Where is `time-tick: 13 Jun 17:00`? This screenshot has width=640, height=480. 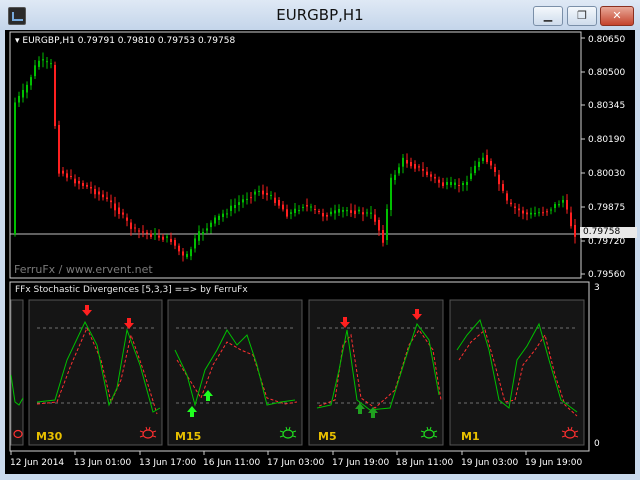
time-tick: 13 Jun 17:00 is located at coordinates (168, 463).